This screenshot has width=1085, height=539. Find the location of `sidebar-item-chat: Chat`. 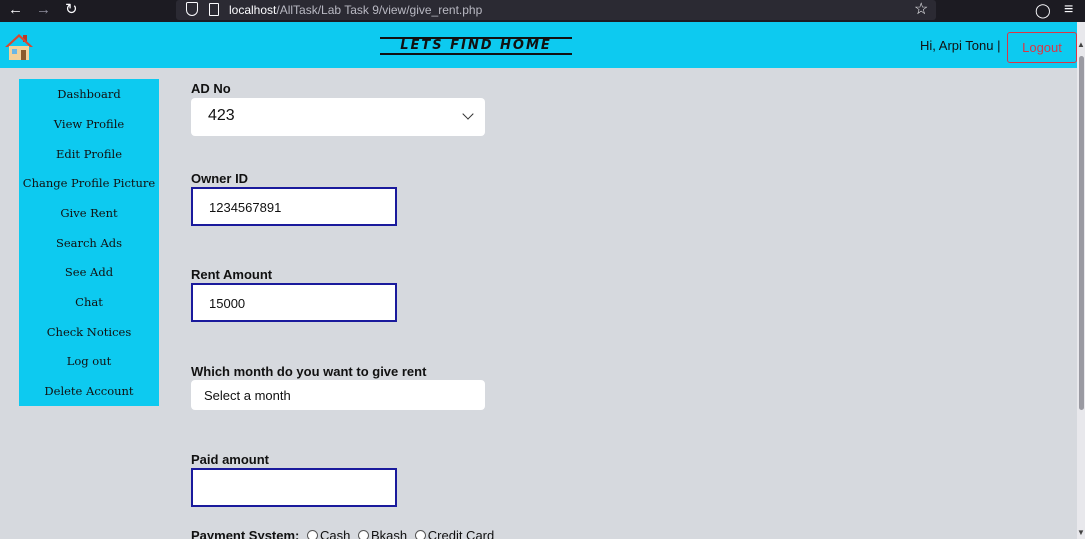

sidebar-item-chat: Chat is located at coordinates (89, 302).